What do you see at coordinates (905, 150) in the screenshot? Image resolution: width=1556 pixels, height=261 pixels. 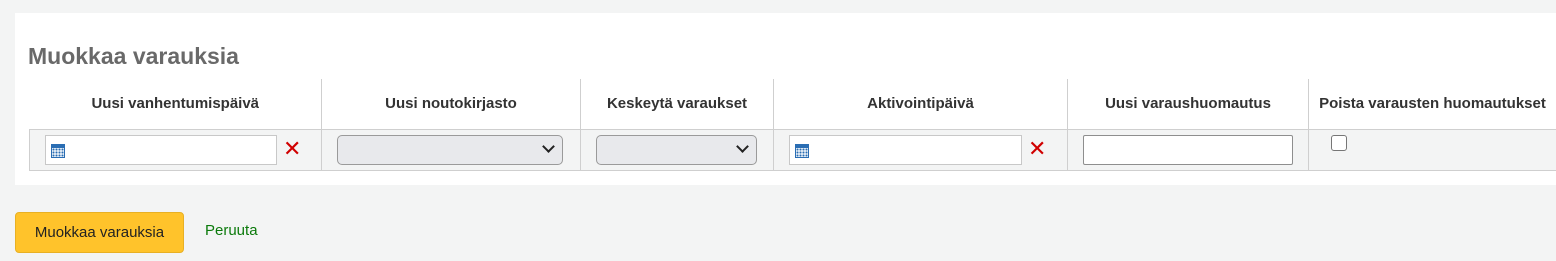 I see `activation-date-input` at bounding box center [905, 150].